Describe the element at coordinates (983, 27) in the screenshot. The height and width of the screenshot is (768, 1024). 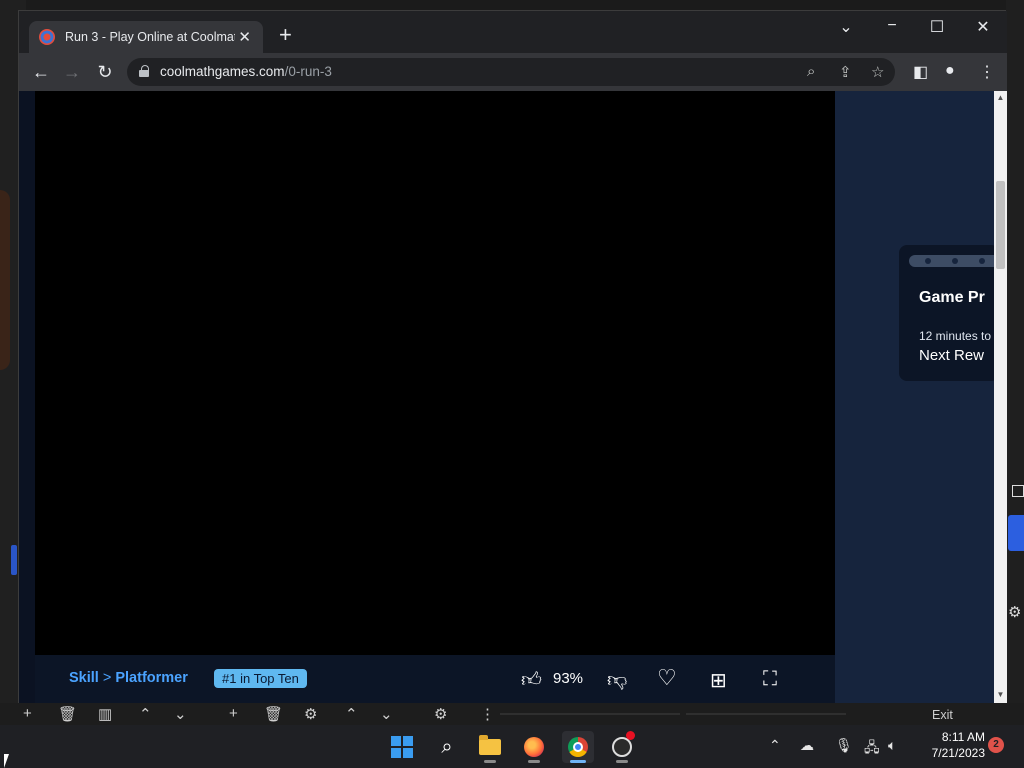
I see `close-window-button: ✕` at that location.